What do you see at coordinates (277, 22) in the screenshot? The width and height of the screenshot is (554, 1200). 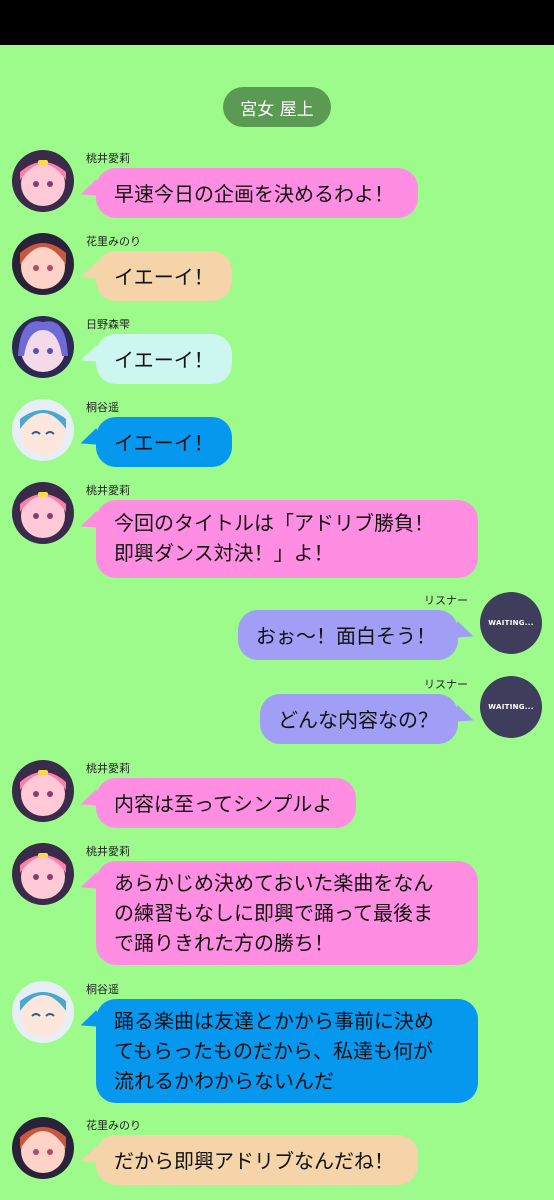 I see `status-bar` at bounding box center [277, 22].